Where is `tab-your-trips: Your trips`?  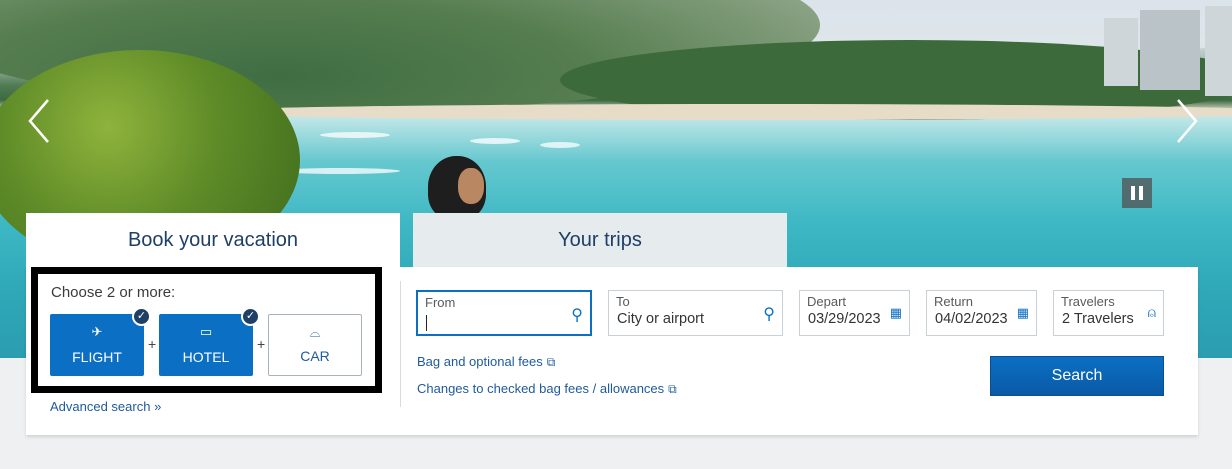 tab-your-trips: Your trips is located at coordinates (600, 240).